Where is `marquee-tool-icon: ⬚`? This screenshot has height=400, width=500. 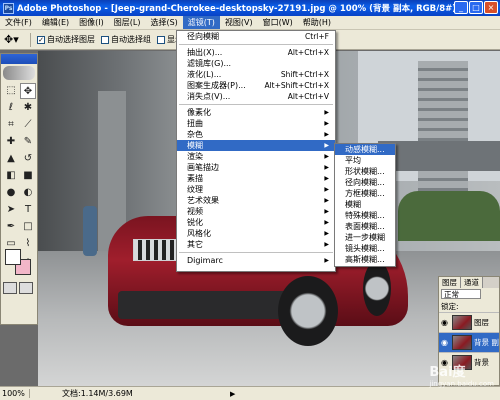 marquee-tool-icon: ⬚ is located at coordinates (11, 91).